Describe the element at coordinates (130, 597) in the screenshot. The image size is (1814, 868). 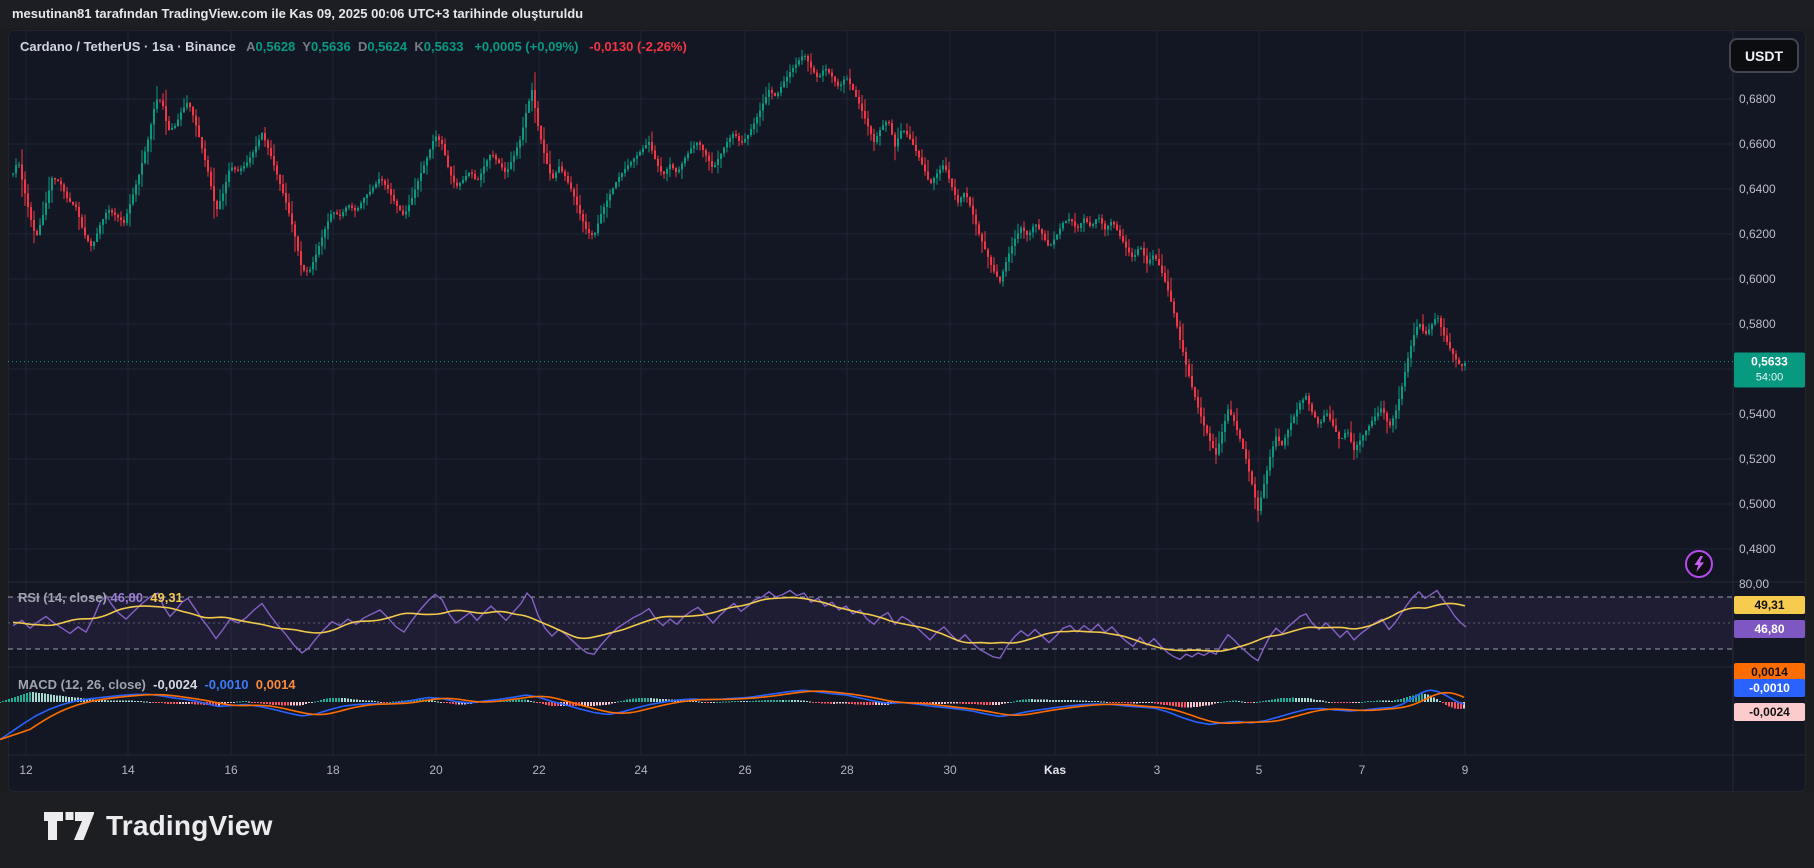
I see `rsi-legend-part: 46,80` at that location.